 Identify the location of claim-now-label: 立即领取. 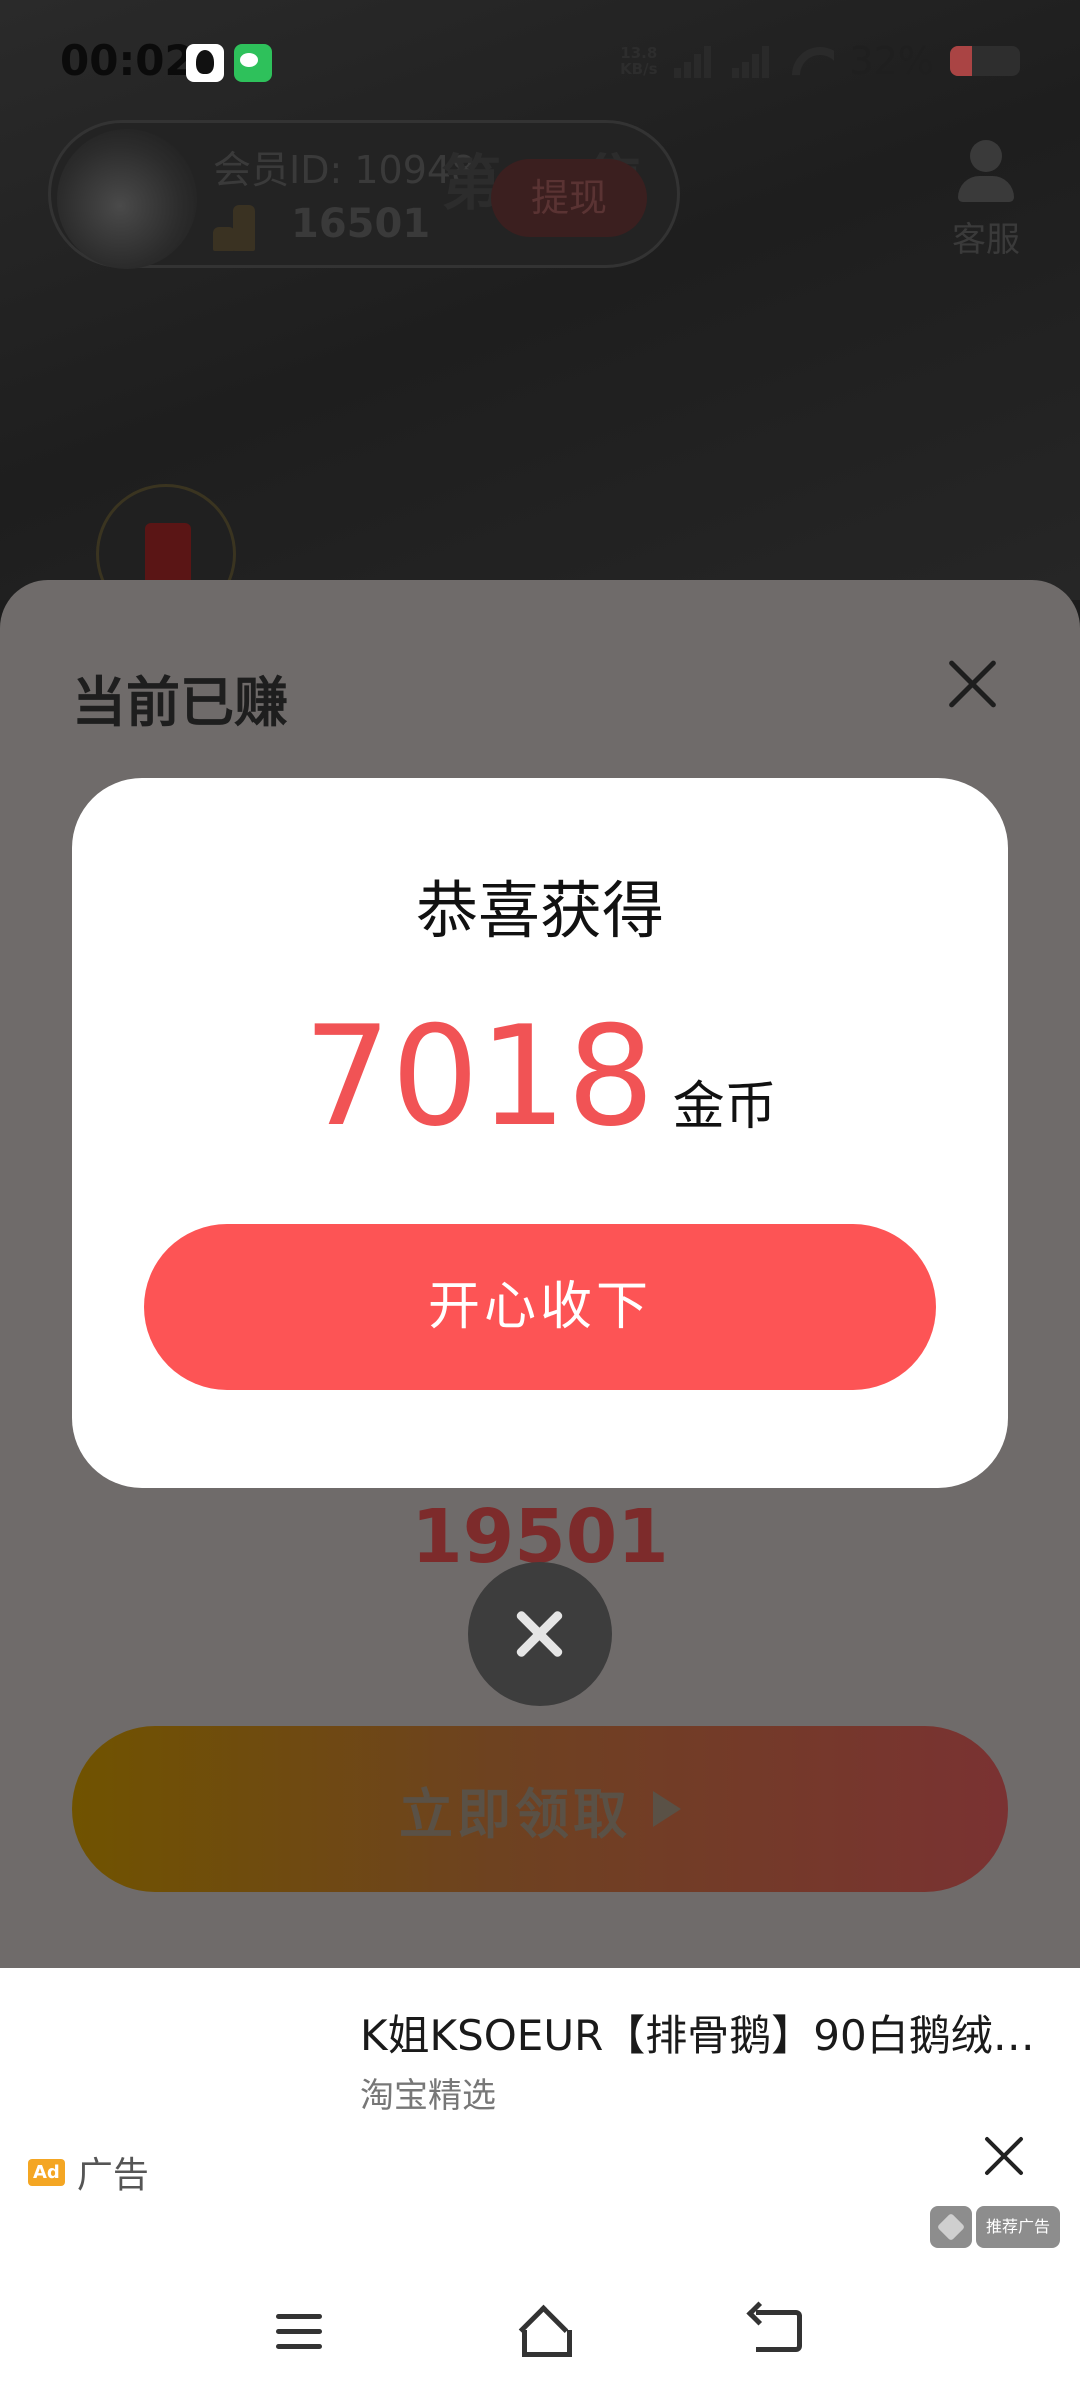
(515, 1814).